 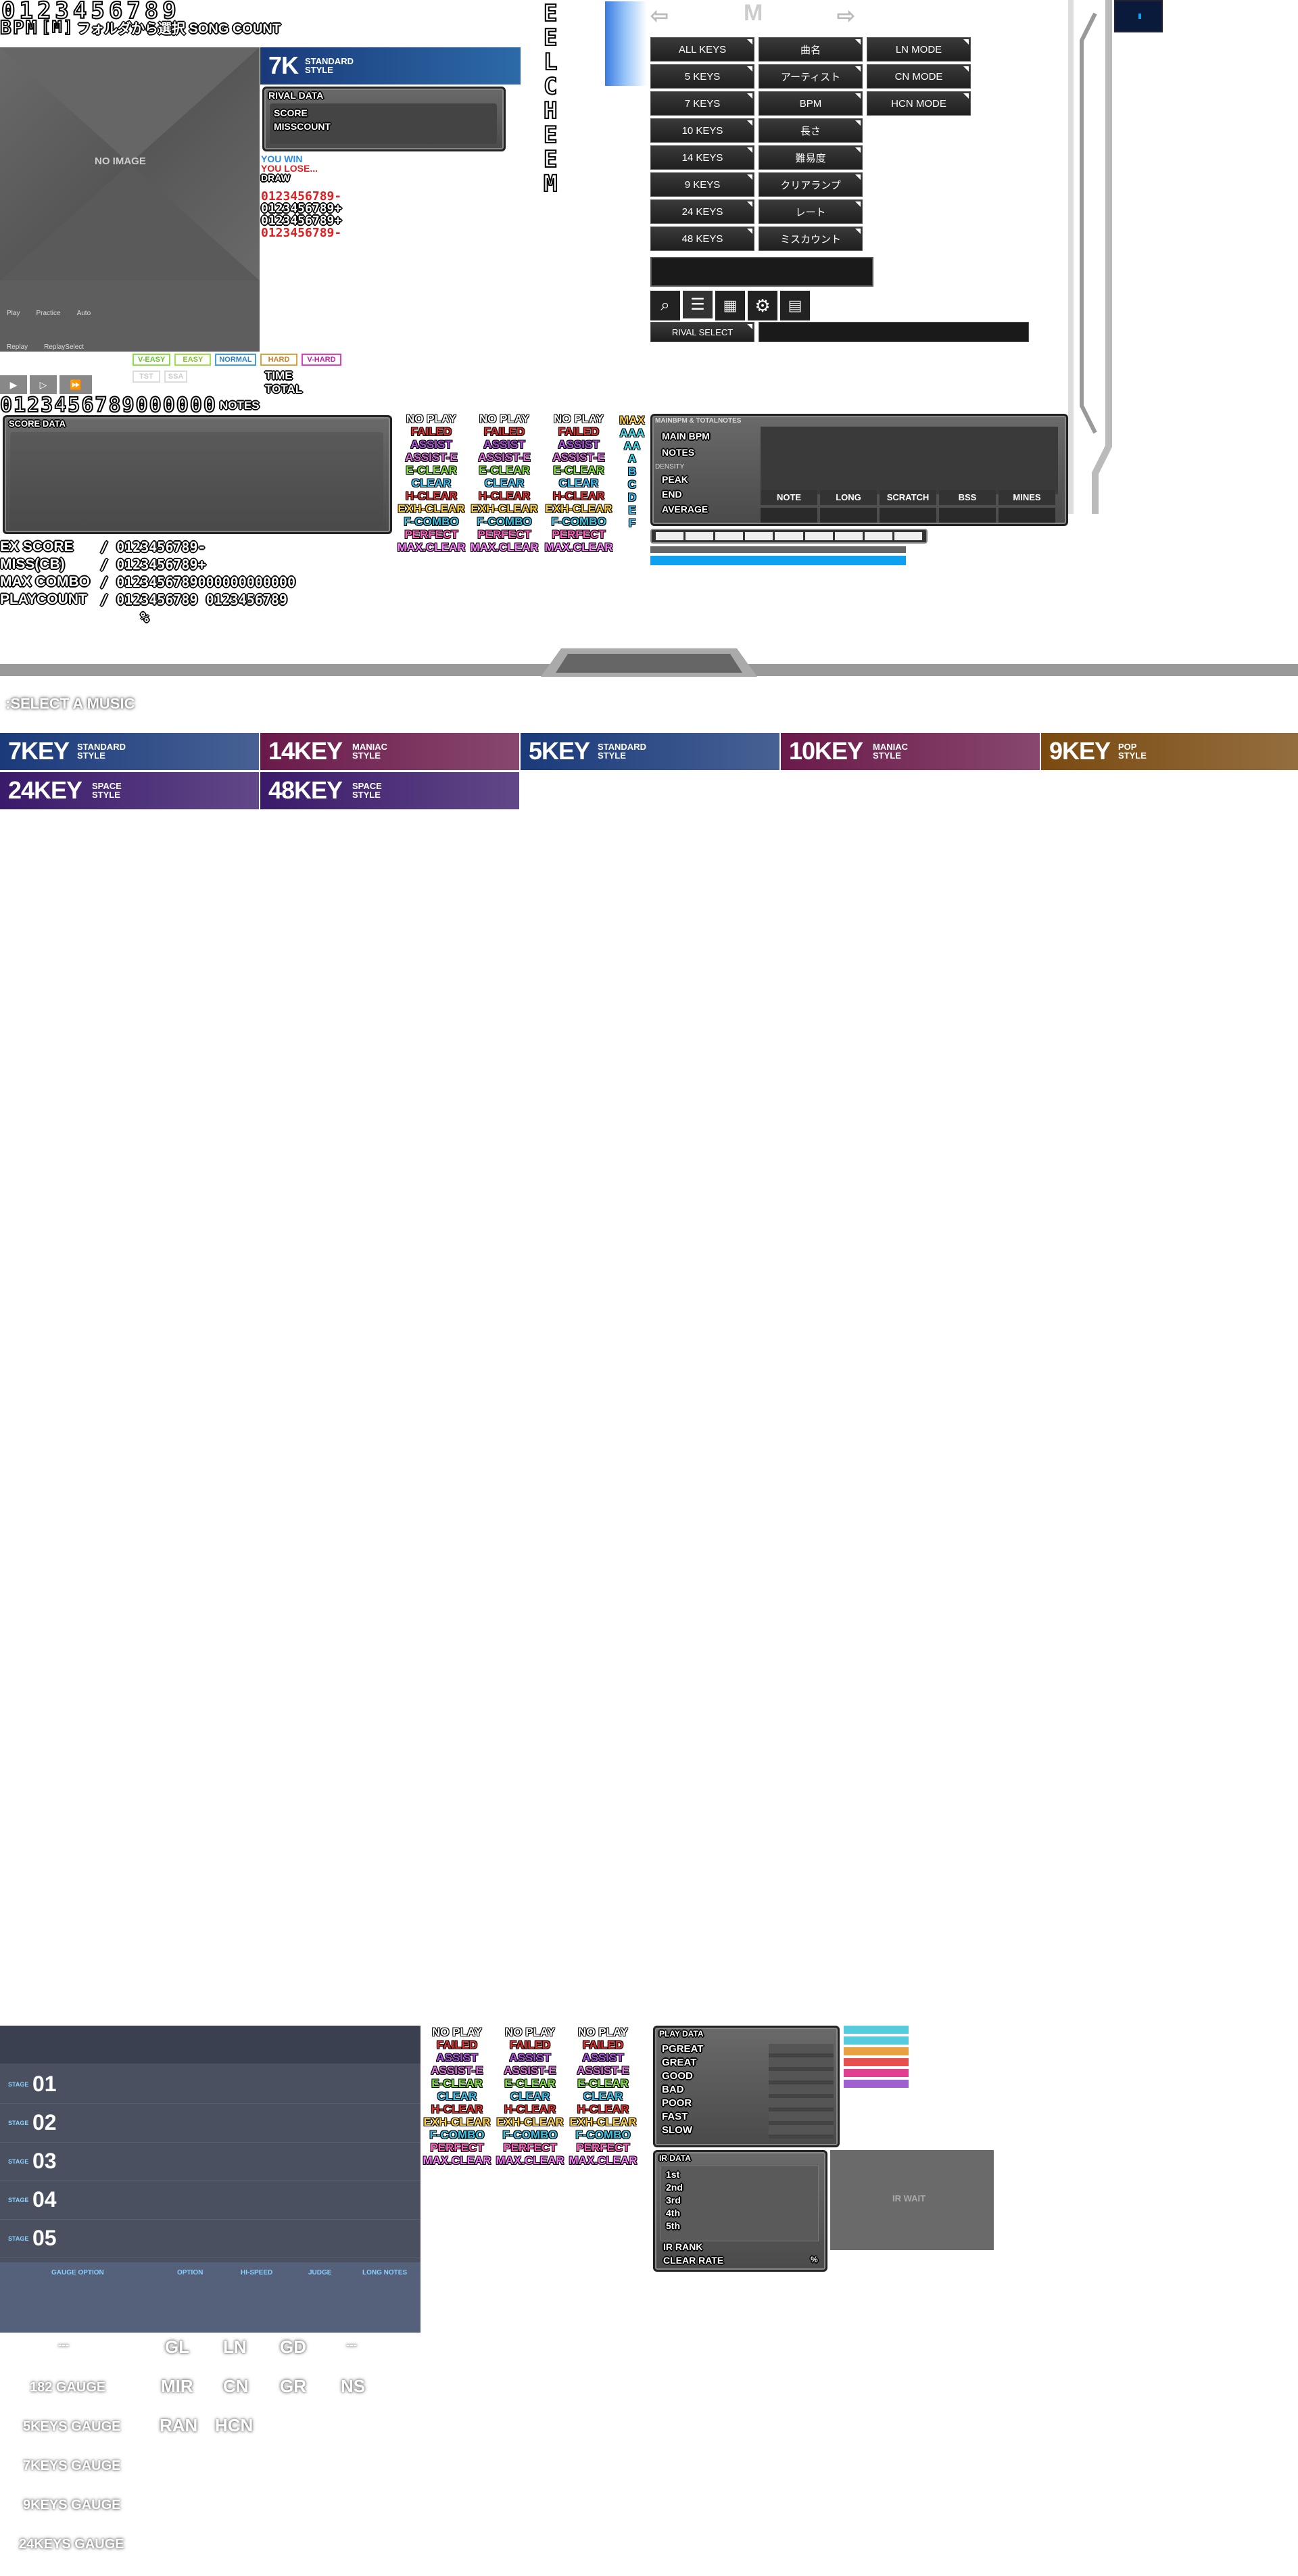 What do you see at coordinates (457, 2096) in the screenshot?
I see `lamp-label: CLEAR` at bounding box center [457, 2096].